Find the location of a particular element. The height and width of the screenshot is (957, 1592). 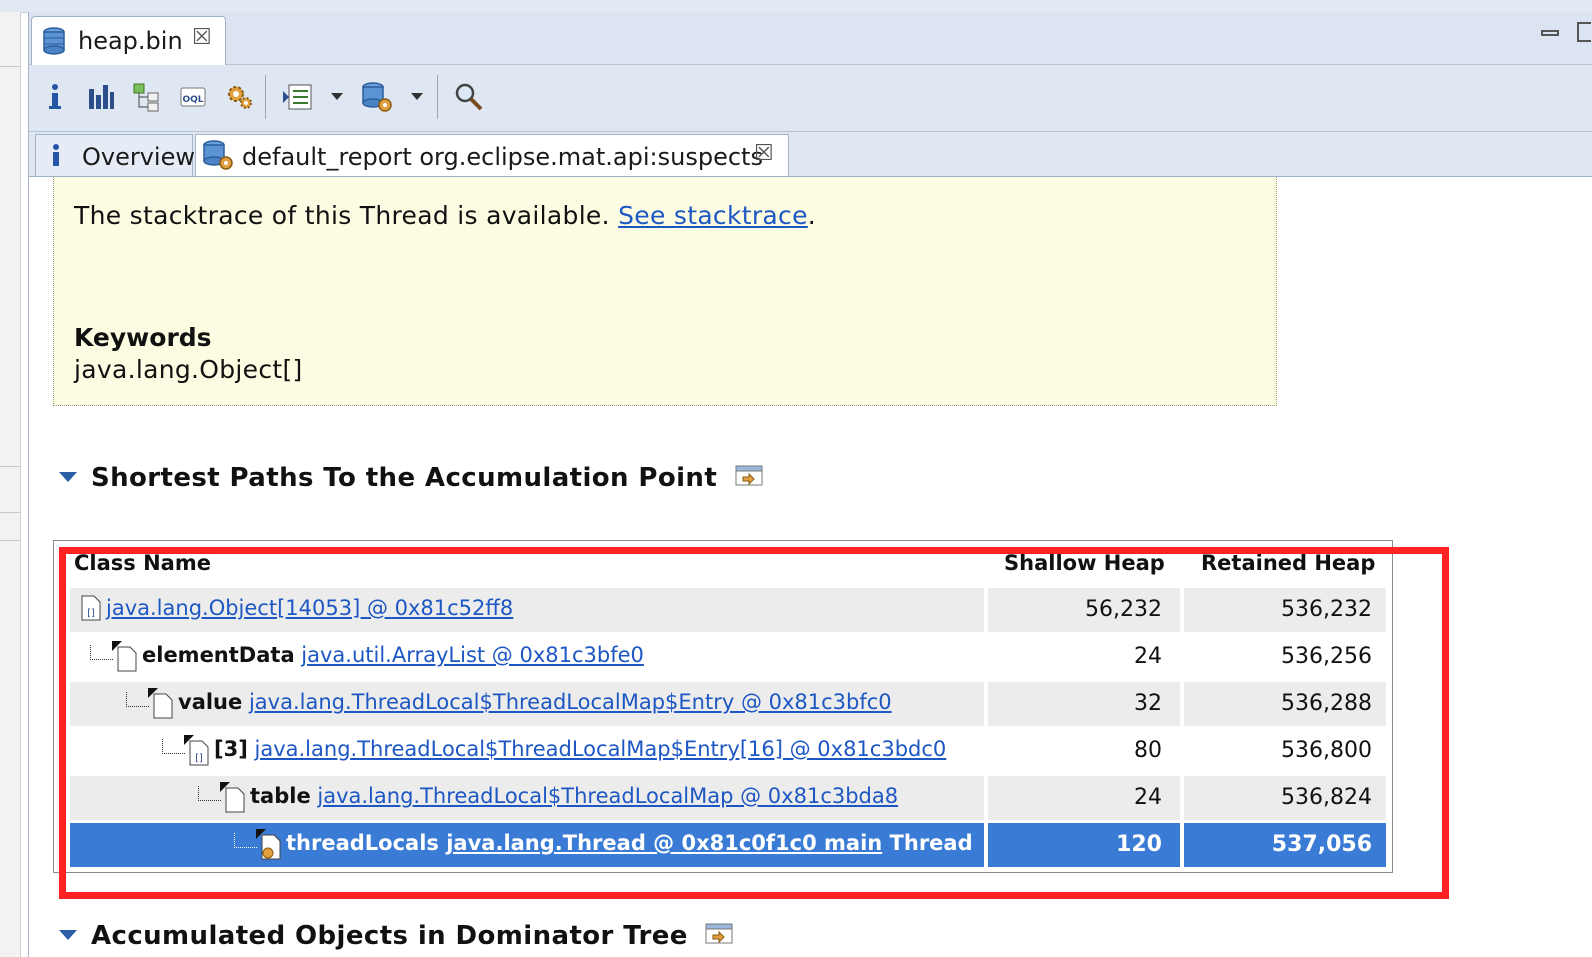

keywords-value: java.lang.Object[] is located at coordinates (188, 369).